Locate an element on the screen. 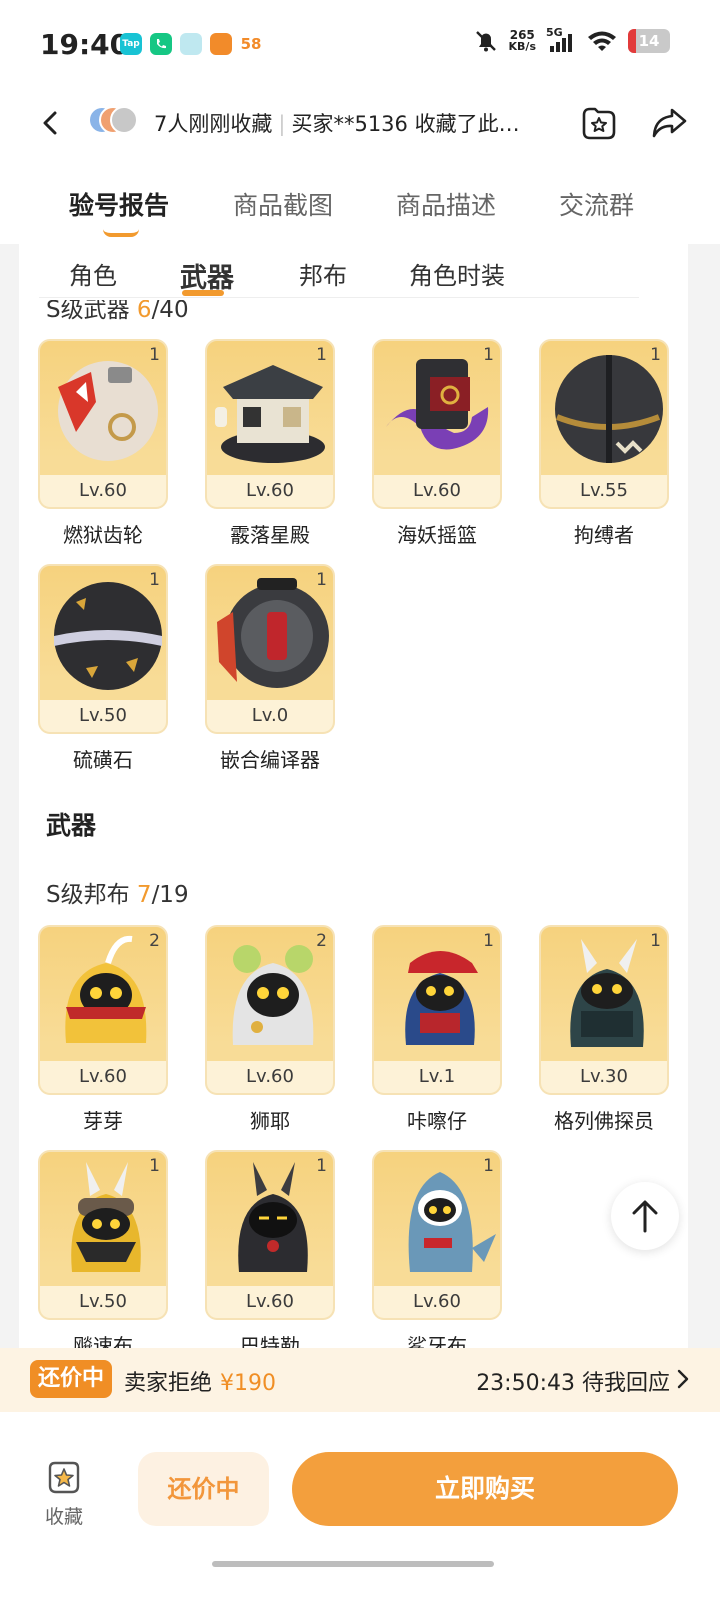 The width and height of the screenshot is (720, 1600). bangboo-kachazai-image is located at coordinates (441, 998).